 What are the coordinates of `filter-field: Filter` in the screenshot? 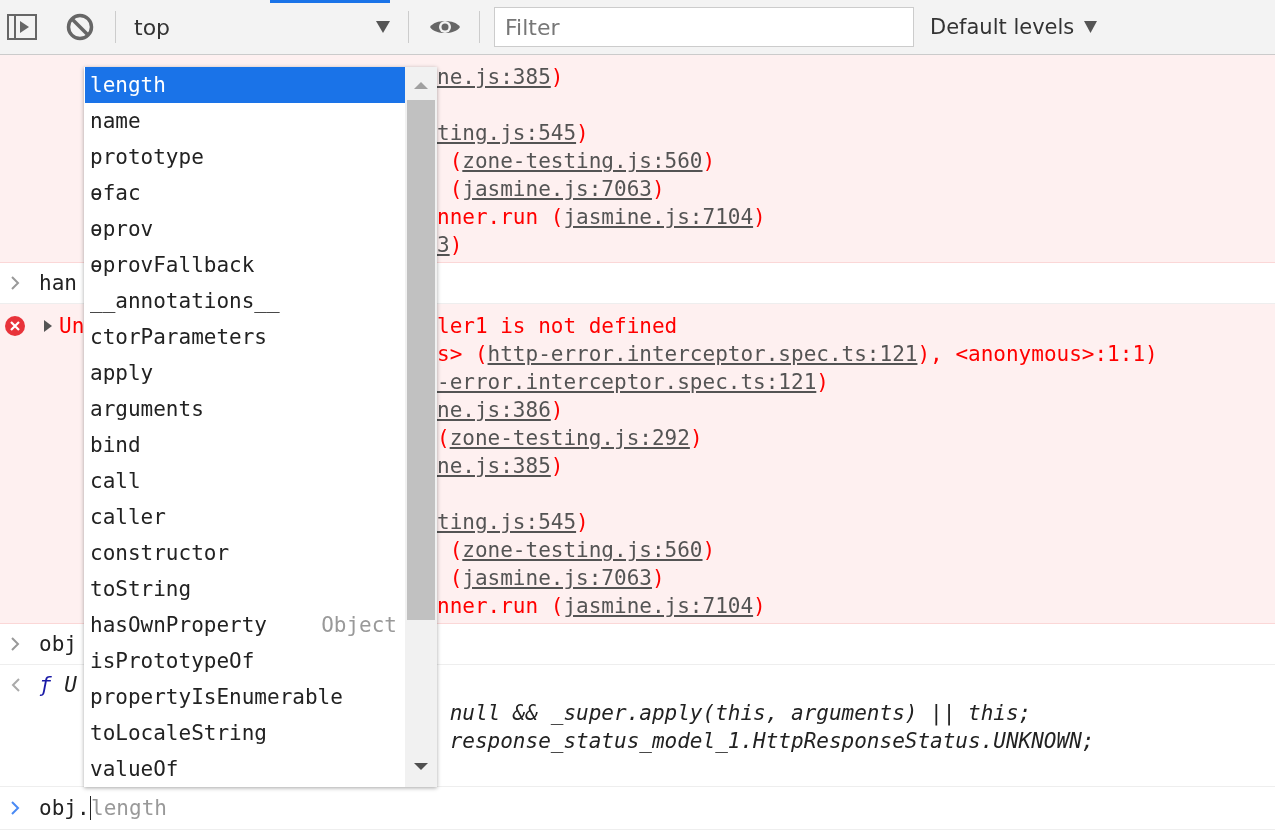 It's located at (704, 27).